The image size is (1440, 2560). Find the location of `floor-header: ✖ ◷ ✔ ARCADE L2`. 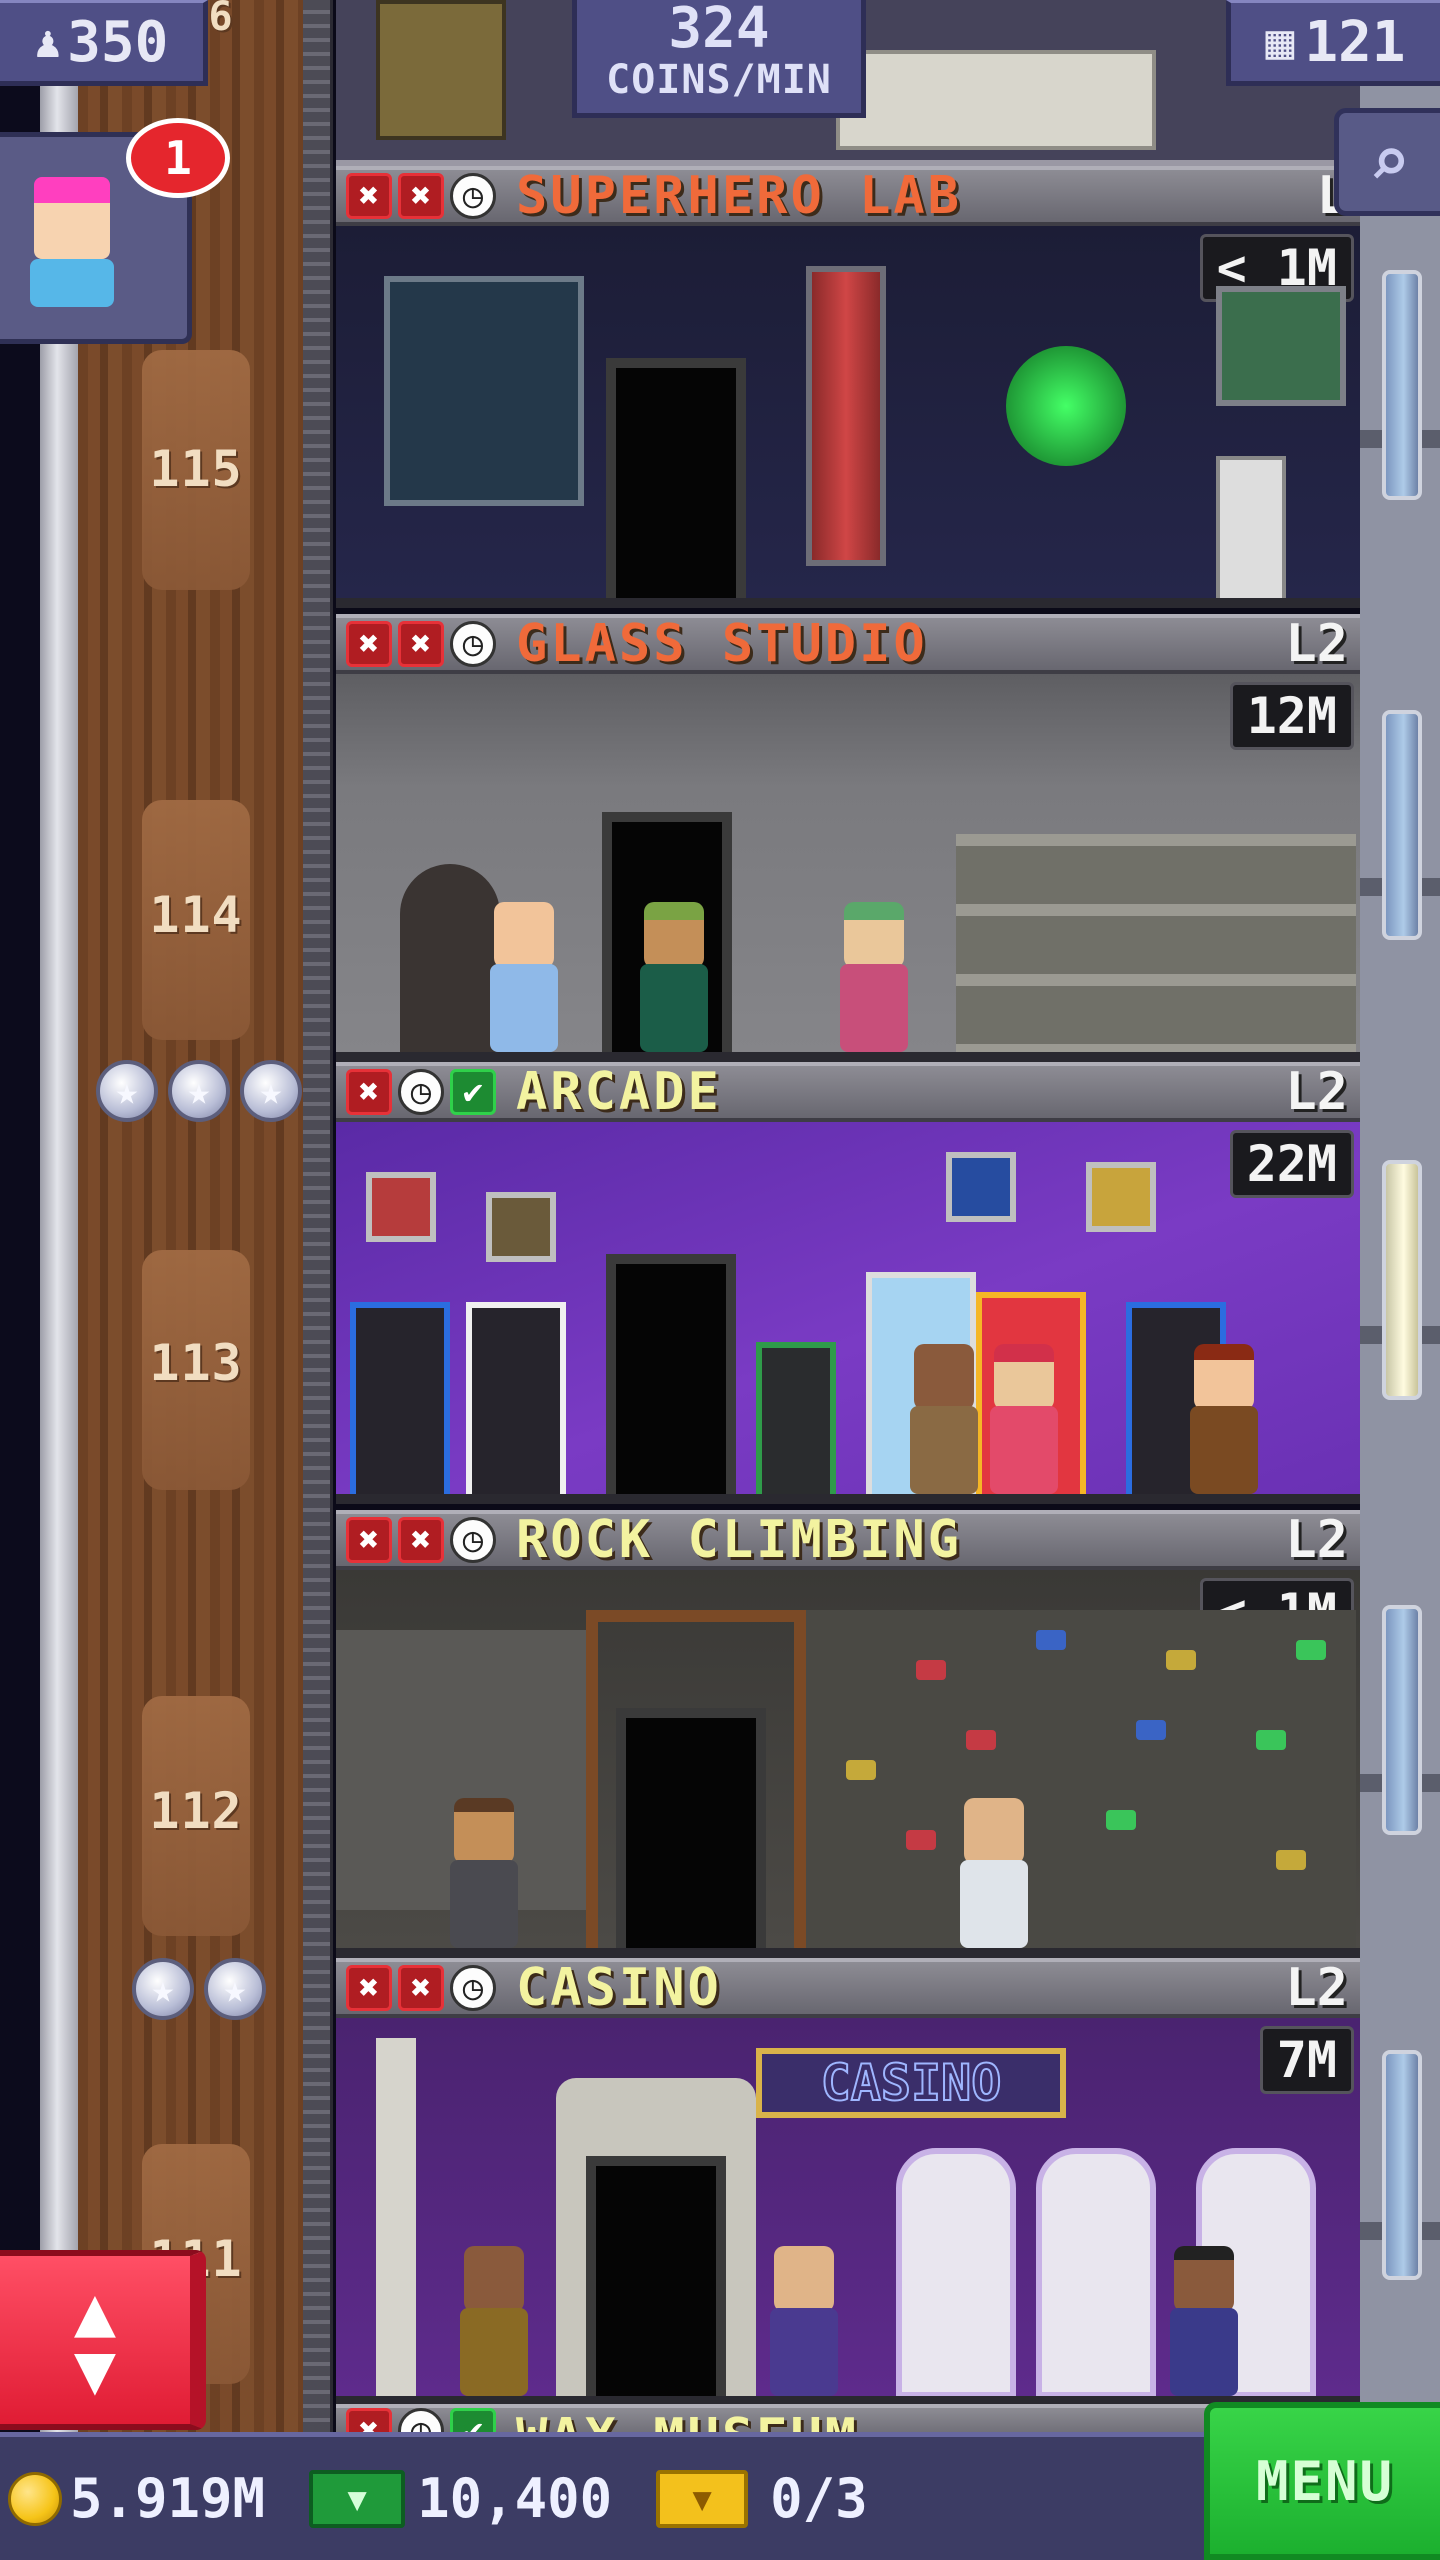

floor-header: ✖ ◷ ✔ ARCADE L2 is located at coordinates (848, 1092).